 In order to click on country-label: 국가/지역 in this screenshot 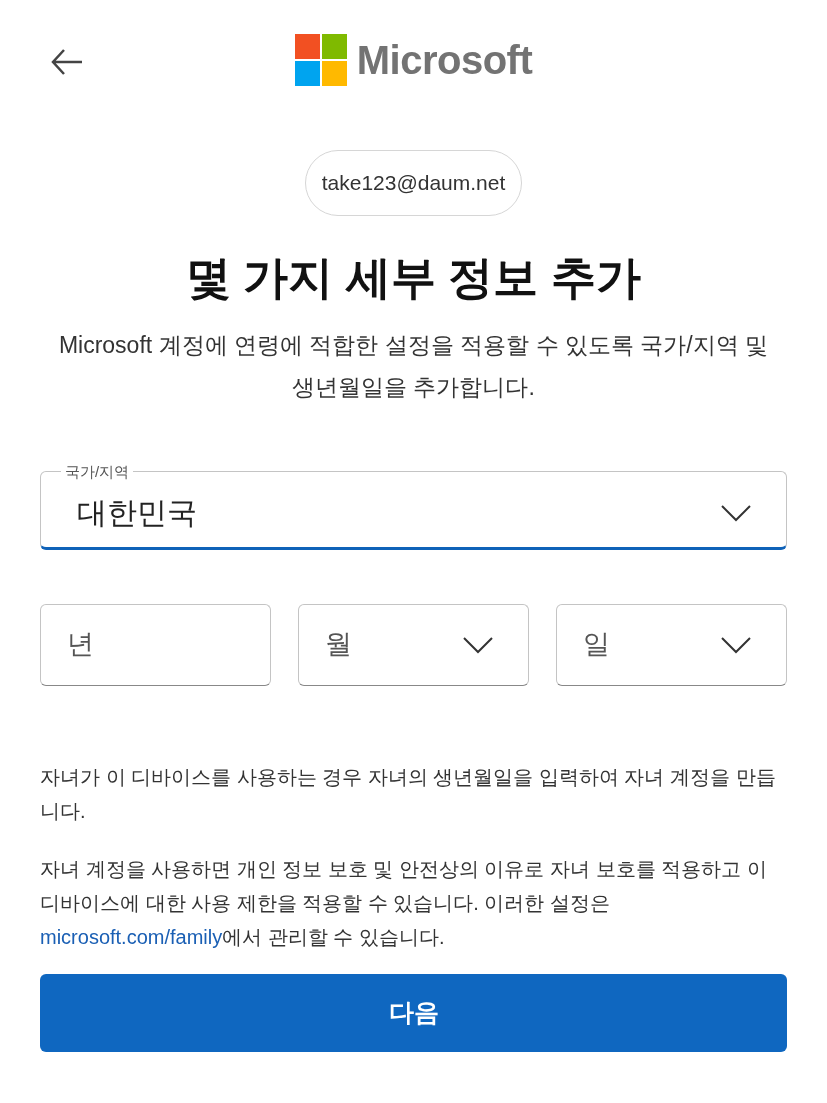, I will do `click(97, 471)`.